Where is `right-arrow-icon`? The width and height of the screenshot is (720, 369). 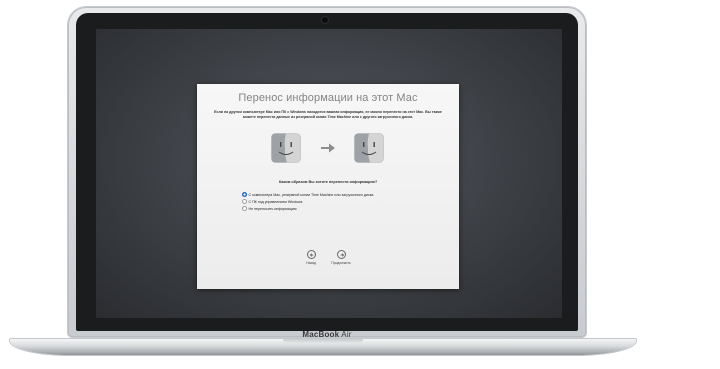
right-arrow-icon is located at coordinates (328, 148).